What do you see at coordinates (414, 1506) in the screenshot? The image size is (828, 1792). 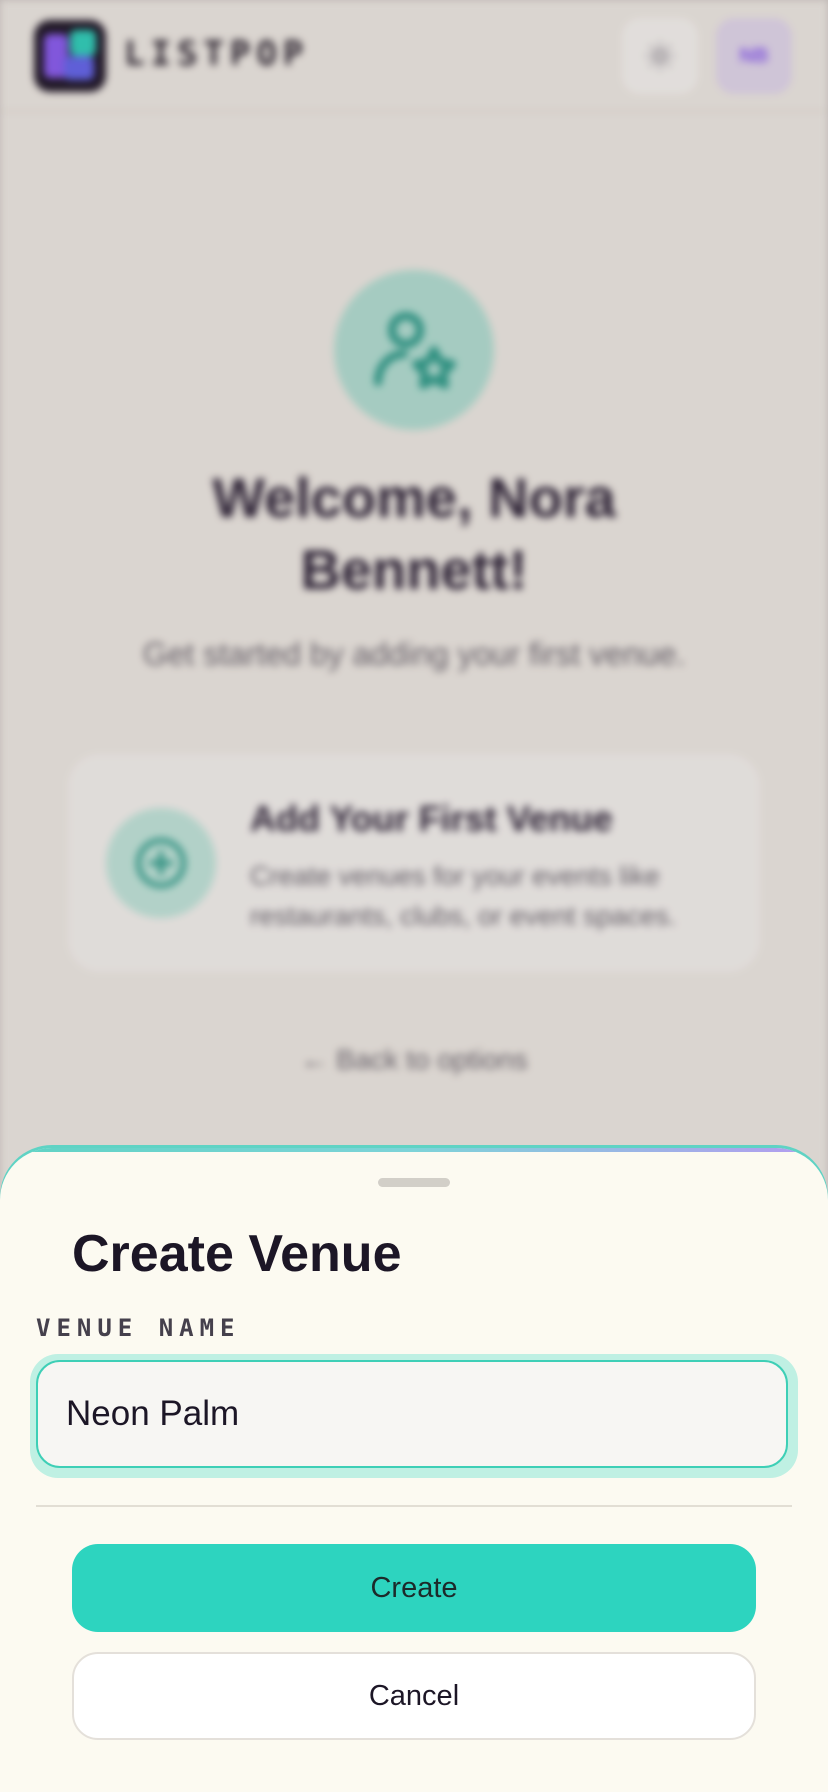 I see `divider` at bounding box center [414, 1506].